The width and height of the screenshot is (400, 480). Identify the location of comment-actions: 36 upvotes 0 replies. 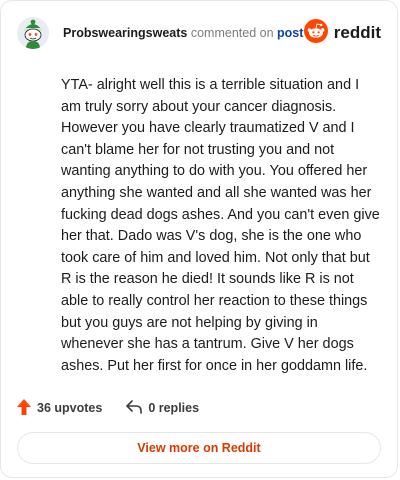
(108, 408).